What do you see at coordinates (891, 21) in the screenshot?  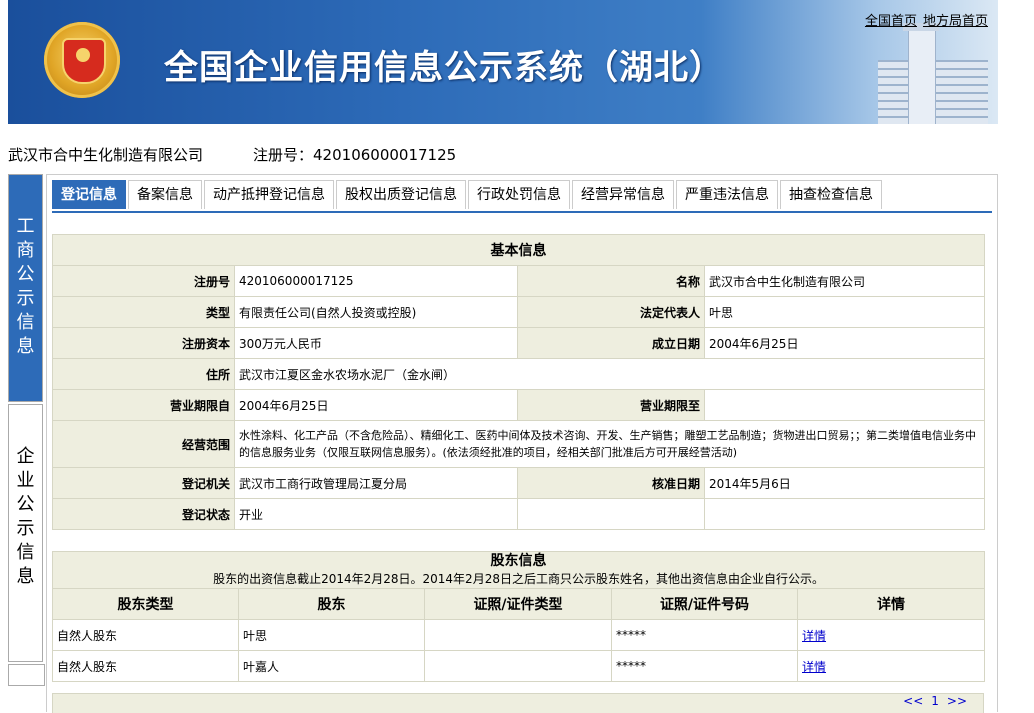 I see `national-home-link: 全国首页` at bounding box center [891, 21].